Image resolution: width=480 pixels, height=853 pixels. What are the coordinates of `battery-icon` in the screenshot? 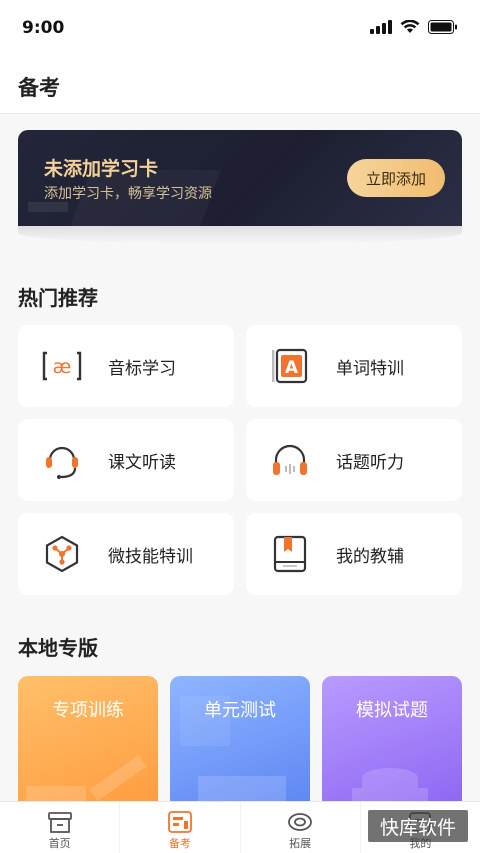 It's located at (442, 27).